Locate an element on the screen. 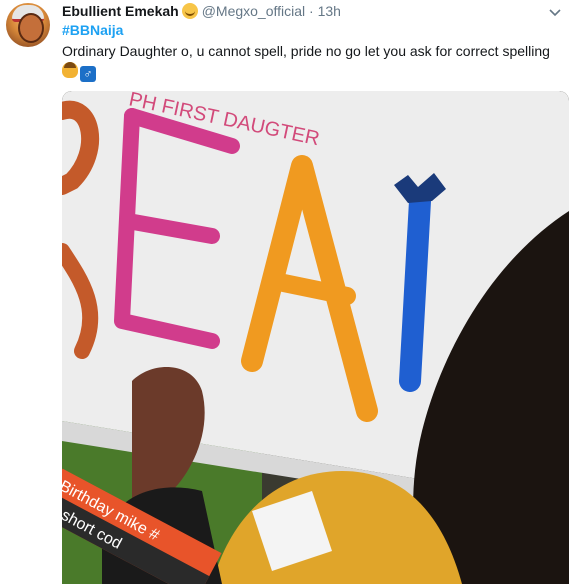  avatar-face is located at coordinates (31, 28).